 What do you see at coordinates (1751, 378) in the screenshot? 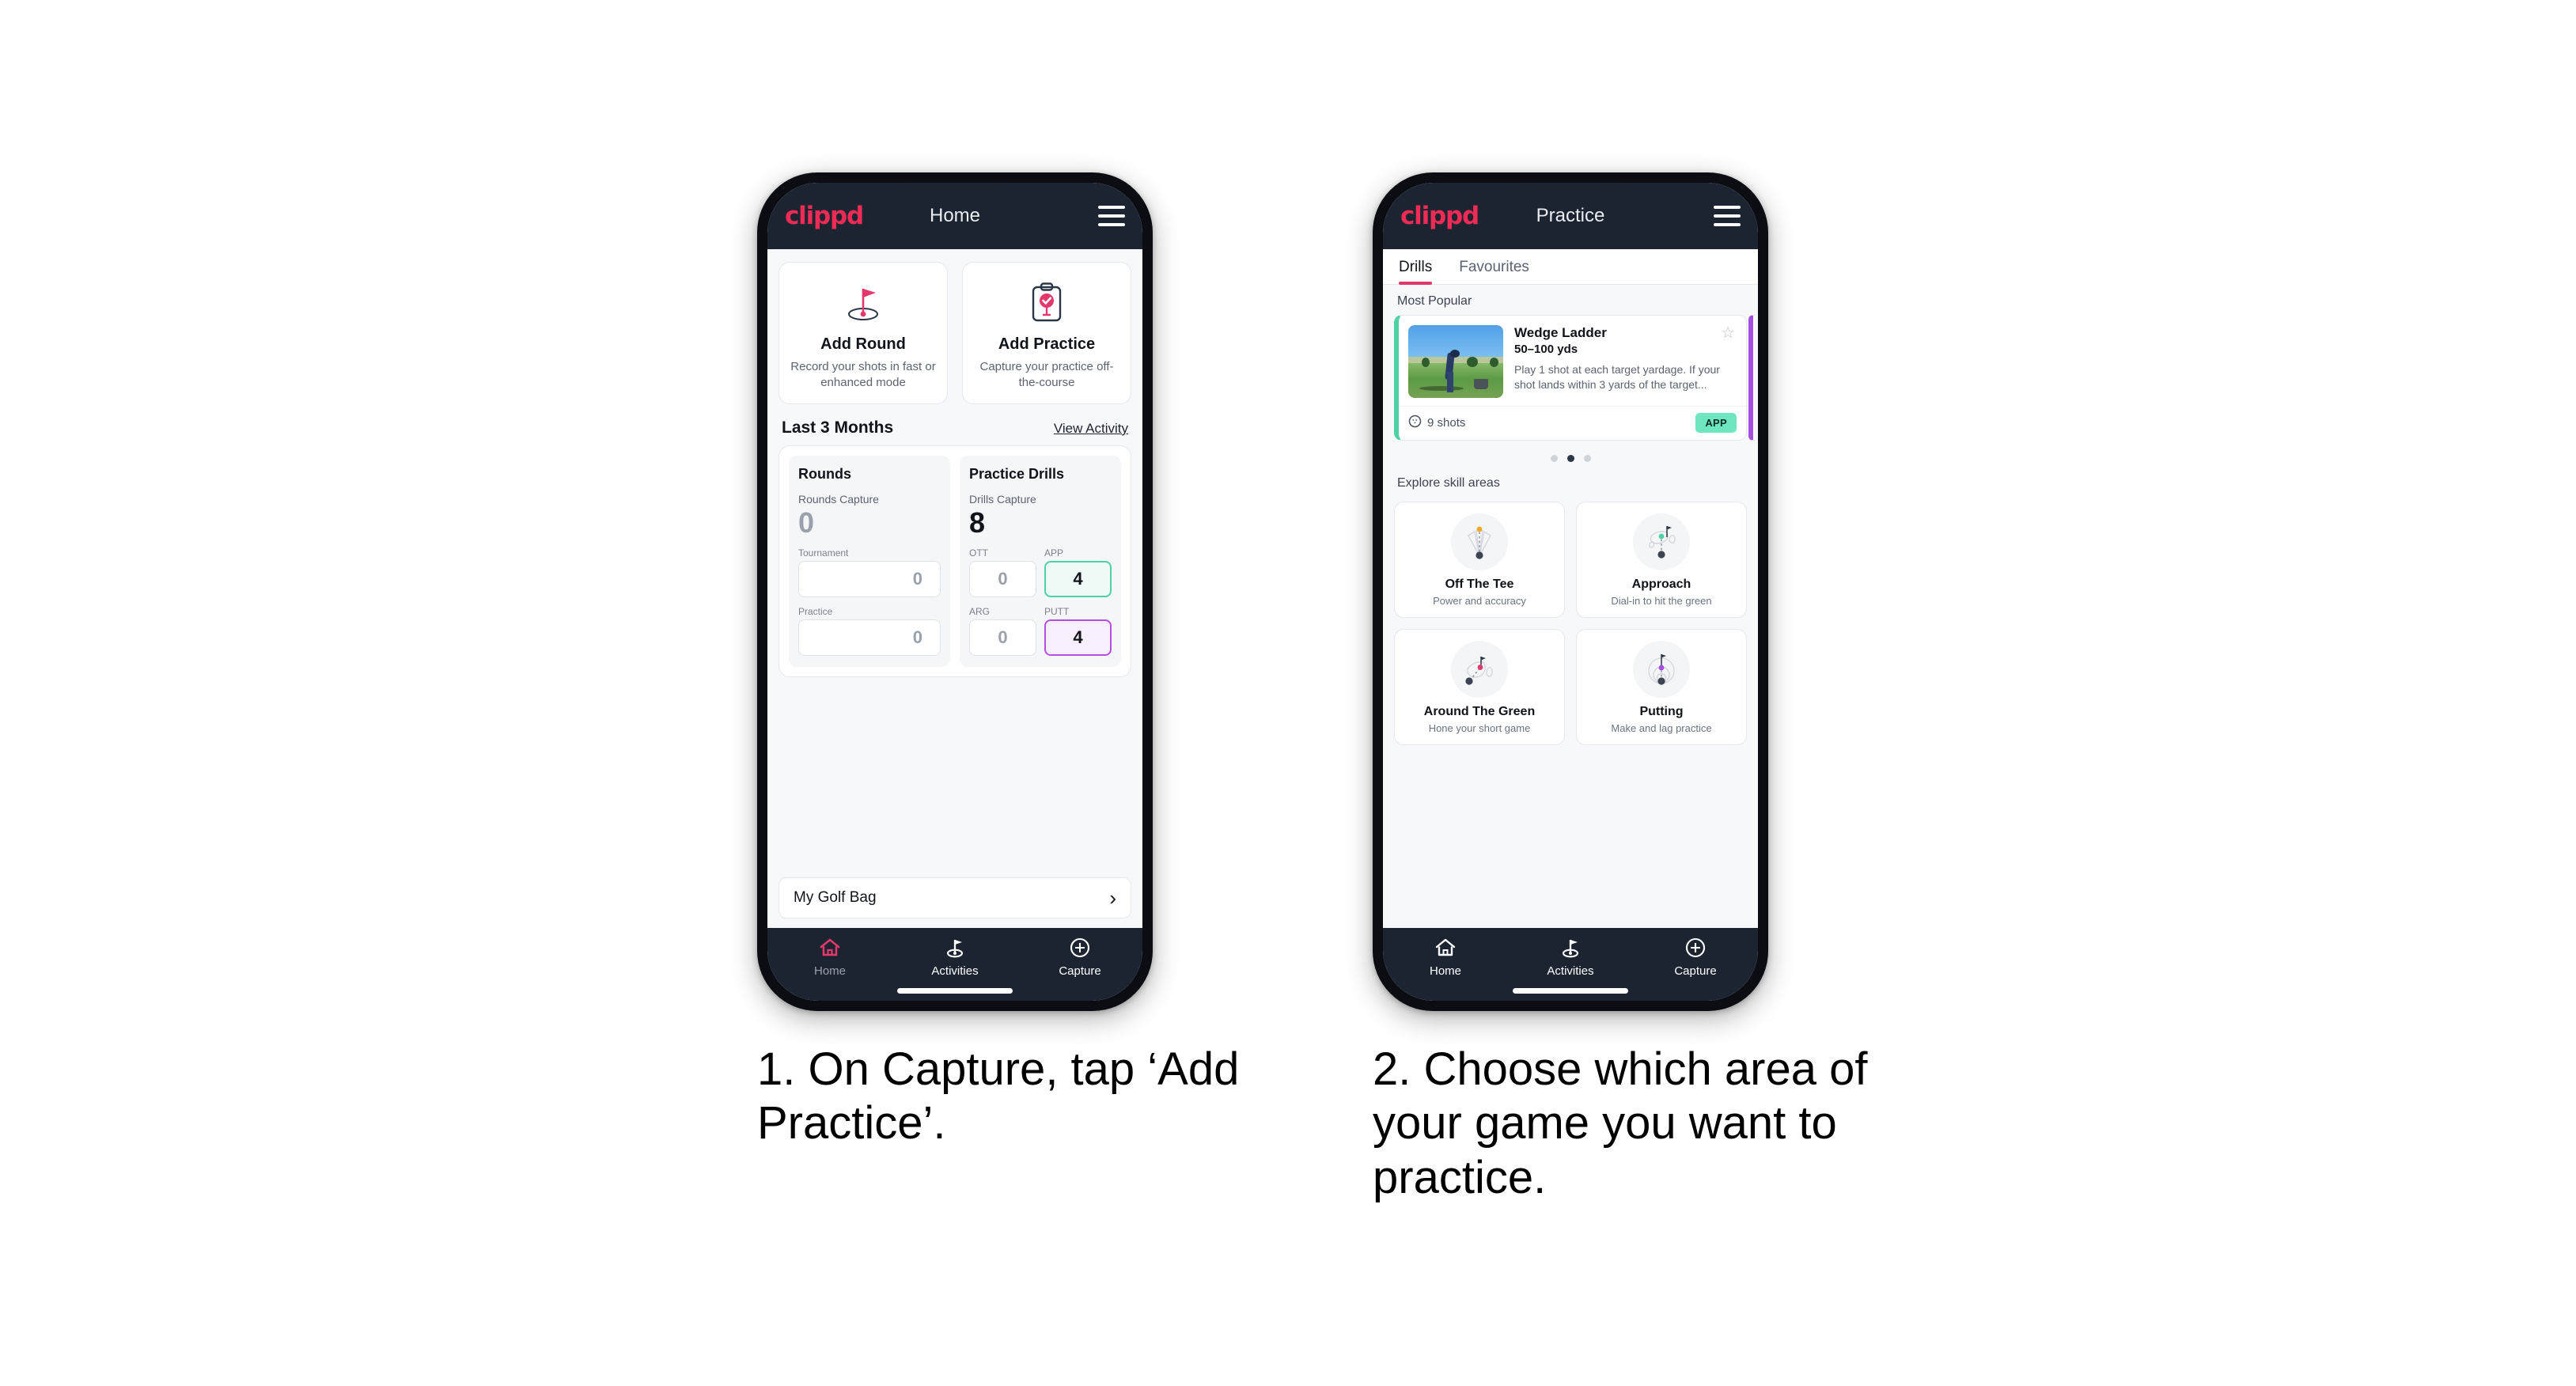
I see `next-drill-card-peek` at bounding box center [1751, 378].